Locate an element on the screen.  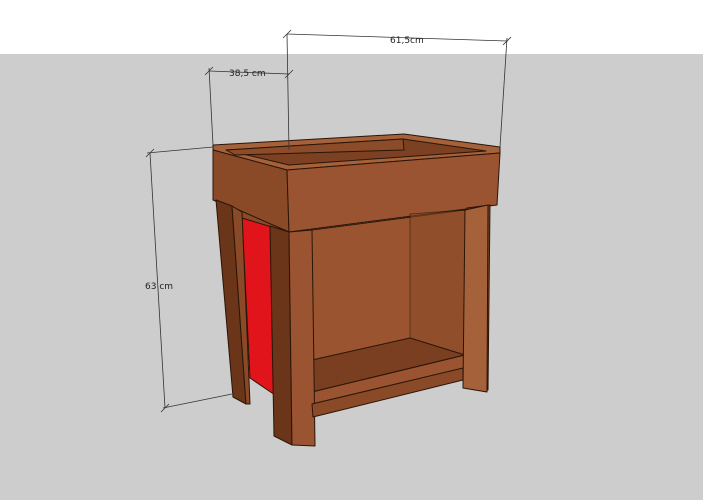
leg-front-corner-right is located at coordinates (302, 338).